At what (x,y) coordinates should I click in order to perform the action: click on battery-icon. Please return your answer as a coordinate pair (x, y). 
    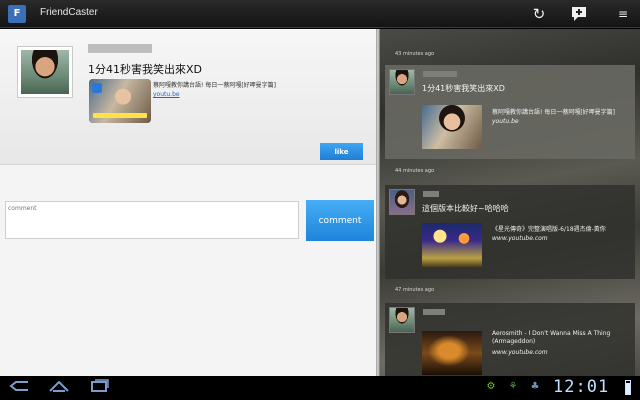
    Looking at the image, I should click on (628, 387).